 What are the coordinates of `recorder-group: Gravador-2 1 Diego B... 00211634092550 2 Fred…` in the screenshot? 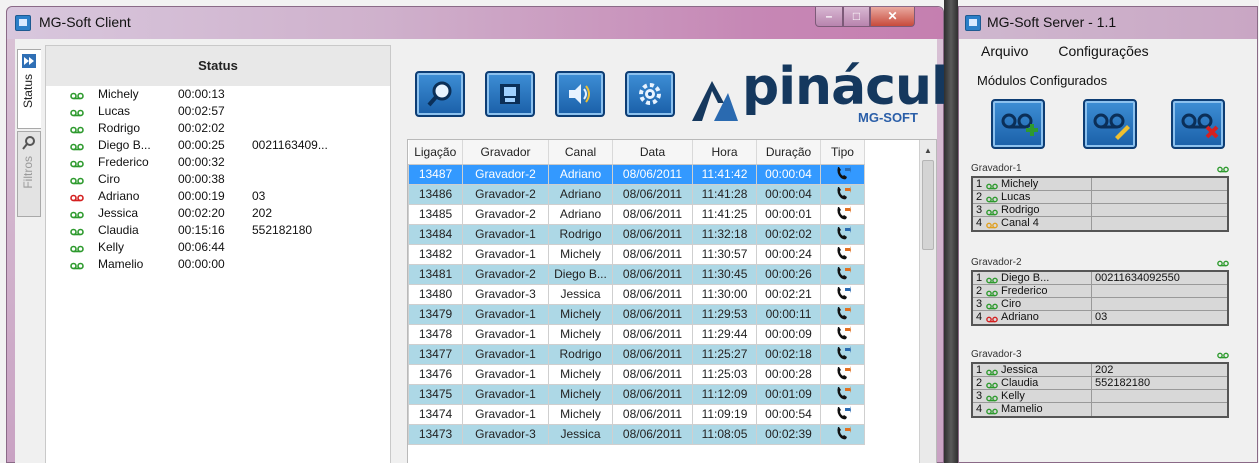 It's located at (1100, 291).